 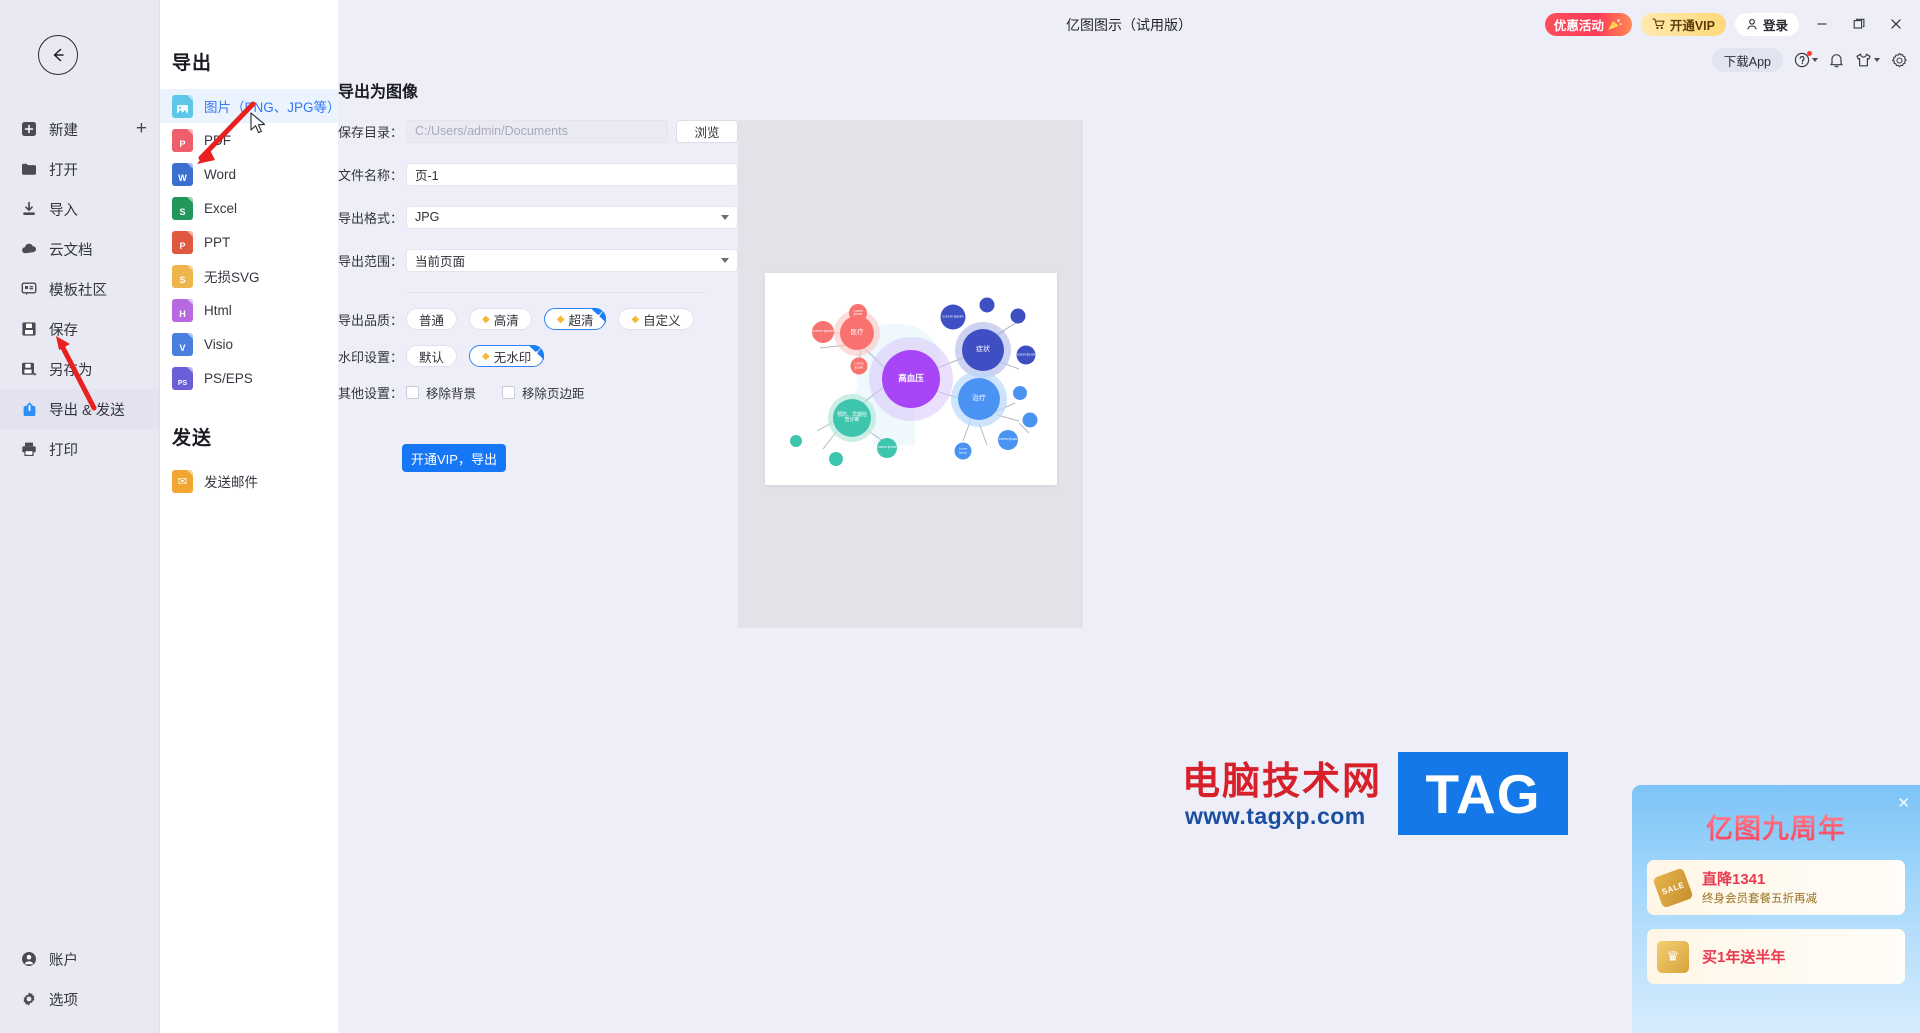 I want to click on sidebar-item-template-community: 模板社区, so click(x=79, y=289).